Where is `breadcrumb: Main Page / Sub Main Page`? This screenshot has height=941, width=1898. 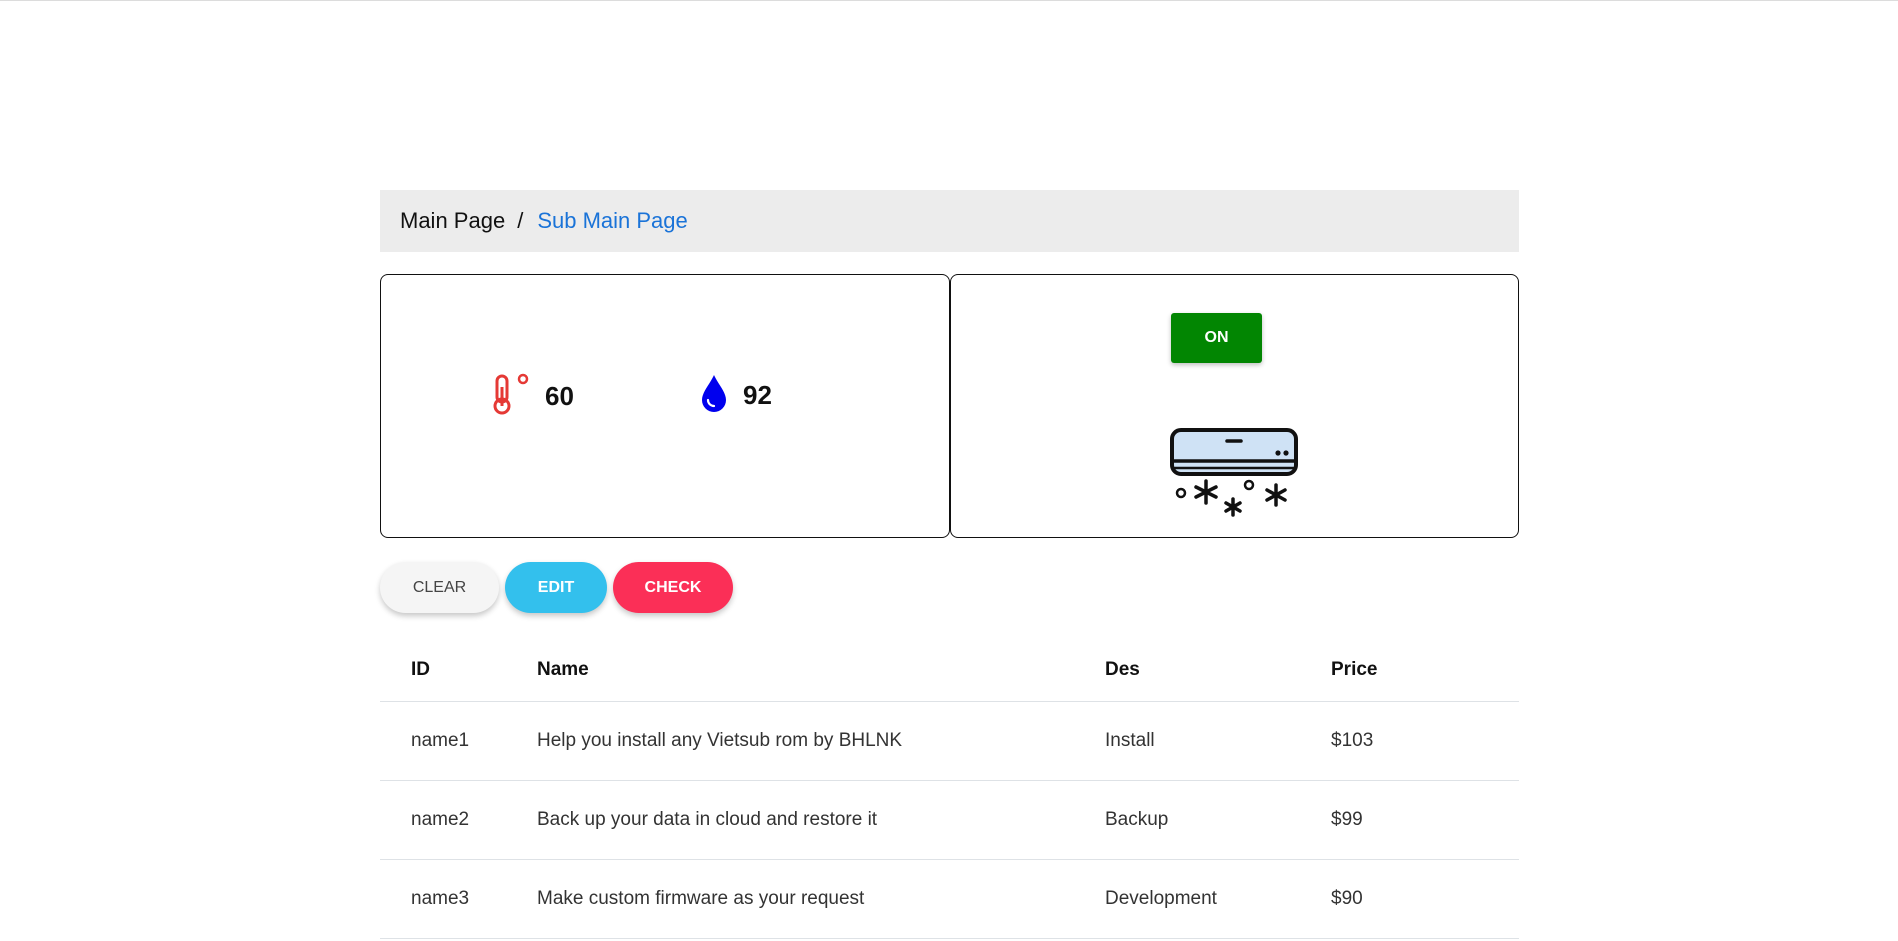 breadcrumb: Main Page / Sub Main Page is located at coordinates (949, 221).